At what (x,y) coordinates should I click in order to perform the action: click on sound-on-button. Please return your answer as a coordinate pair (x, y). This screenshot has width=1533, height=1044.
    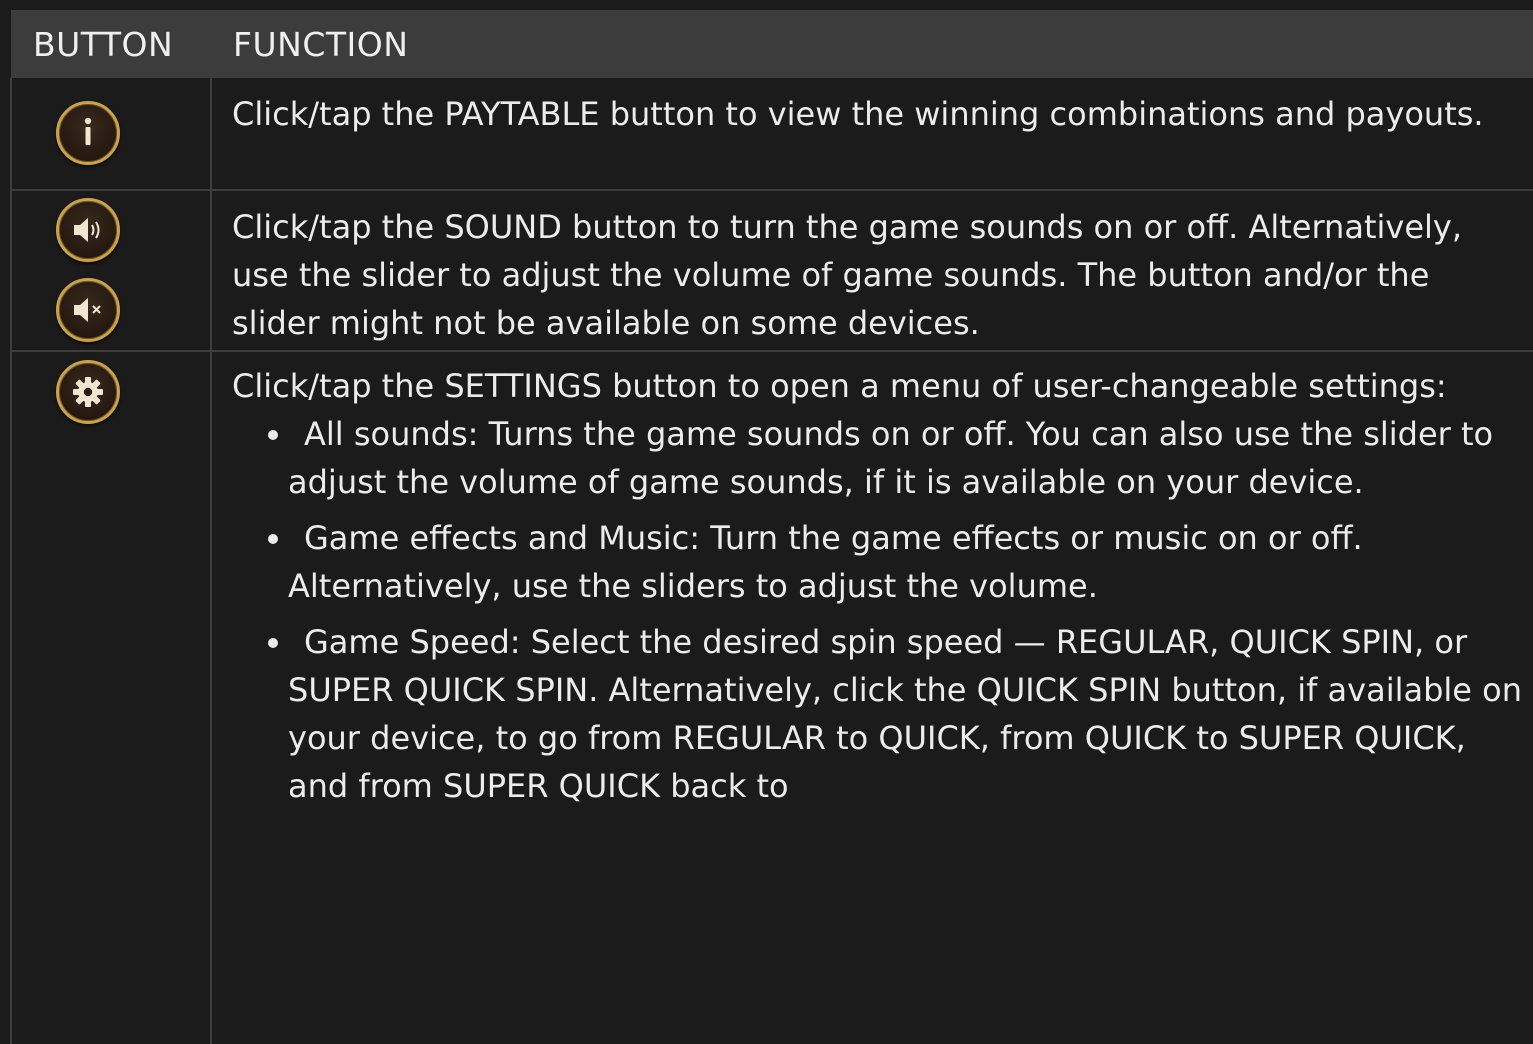
    Looking at the image, I should click on (88, 230).